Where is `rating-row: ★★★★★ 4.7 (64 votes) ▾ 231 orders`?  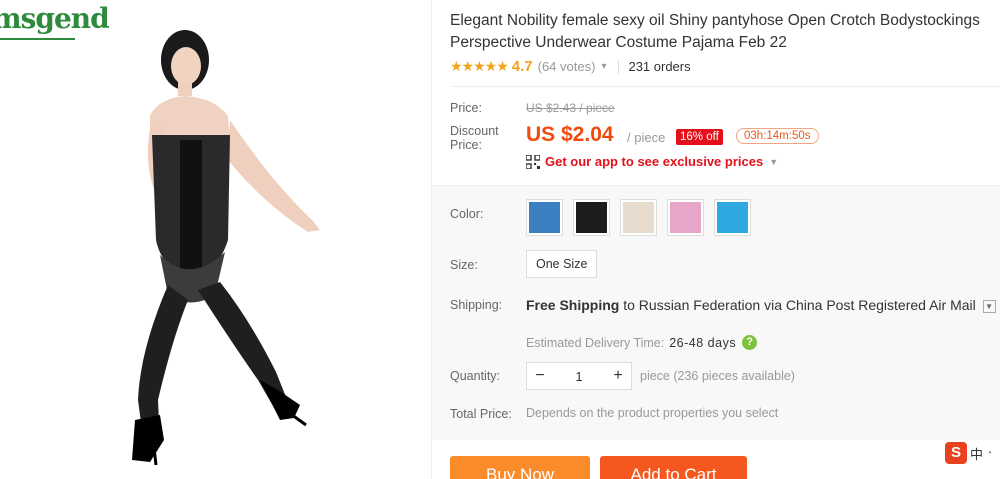
rating-row: ★★★★★ 4.7 (64 votes) ▾ 231 orders is located at coordinates (570, 66).